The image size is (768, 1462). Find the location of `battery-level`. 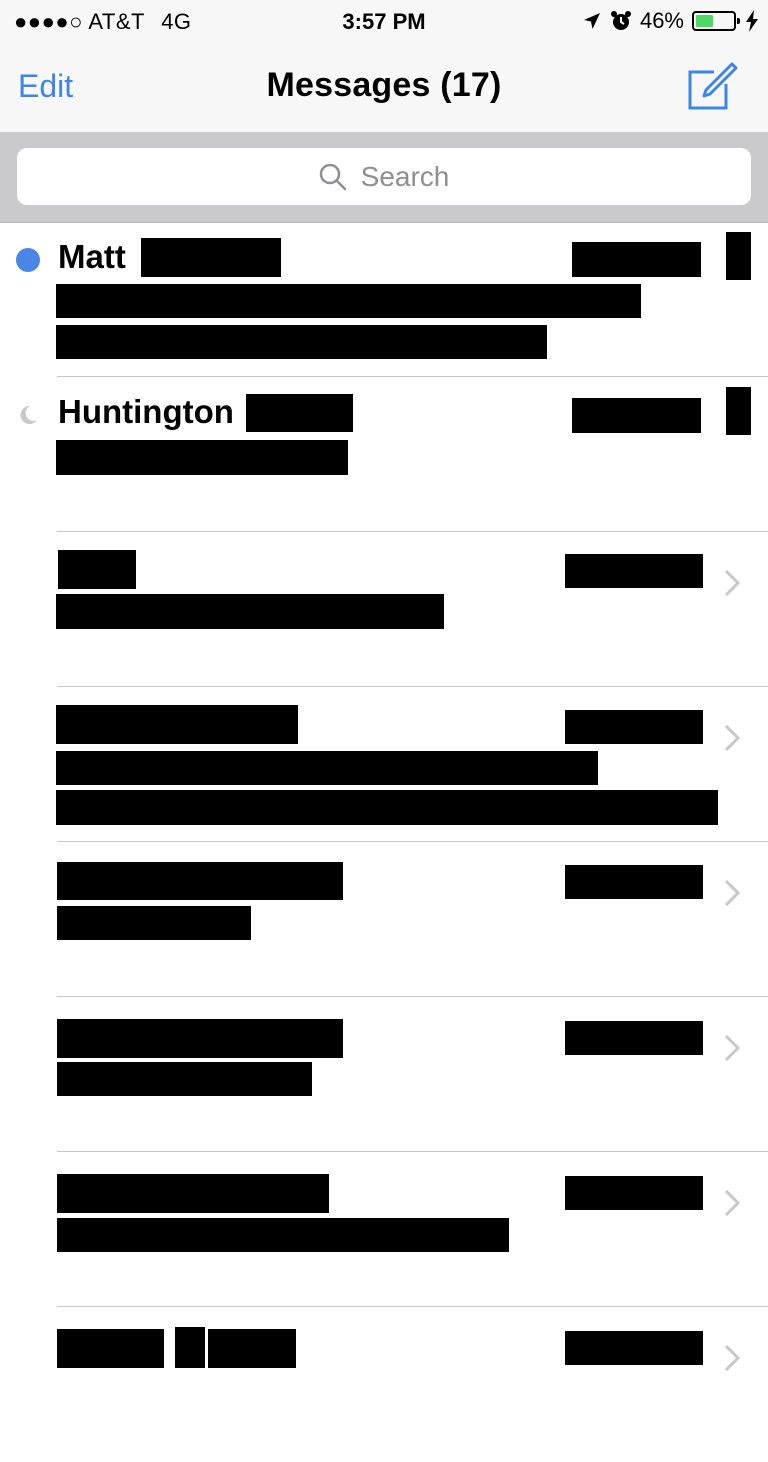

battery-level is located at coordinates (704, 21).